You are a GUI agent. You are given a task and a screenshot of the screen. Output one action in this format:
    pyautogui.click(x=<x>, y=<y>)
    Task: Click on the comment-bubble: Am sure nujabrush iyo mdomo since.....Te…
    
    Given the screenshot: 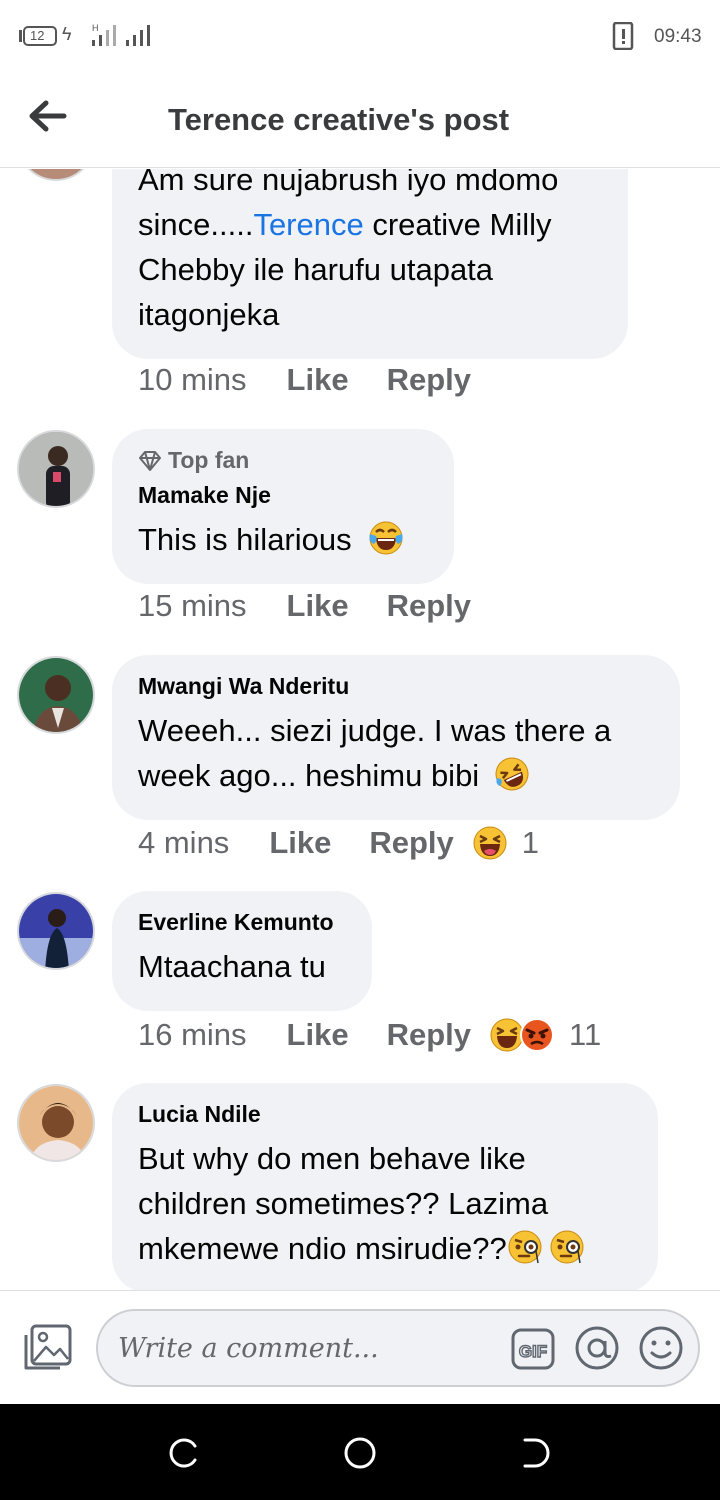 What is the action you would take?
    pyautogui.click(x=370, y=264)
    